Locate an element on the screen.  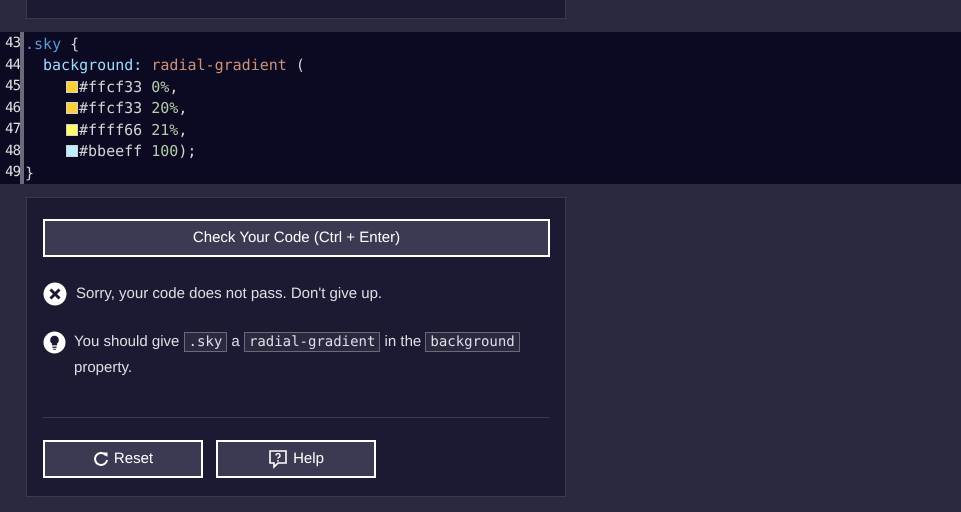
lightbulb-icon is located at coordinates (54, 342).